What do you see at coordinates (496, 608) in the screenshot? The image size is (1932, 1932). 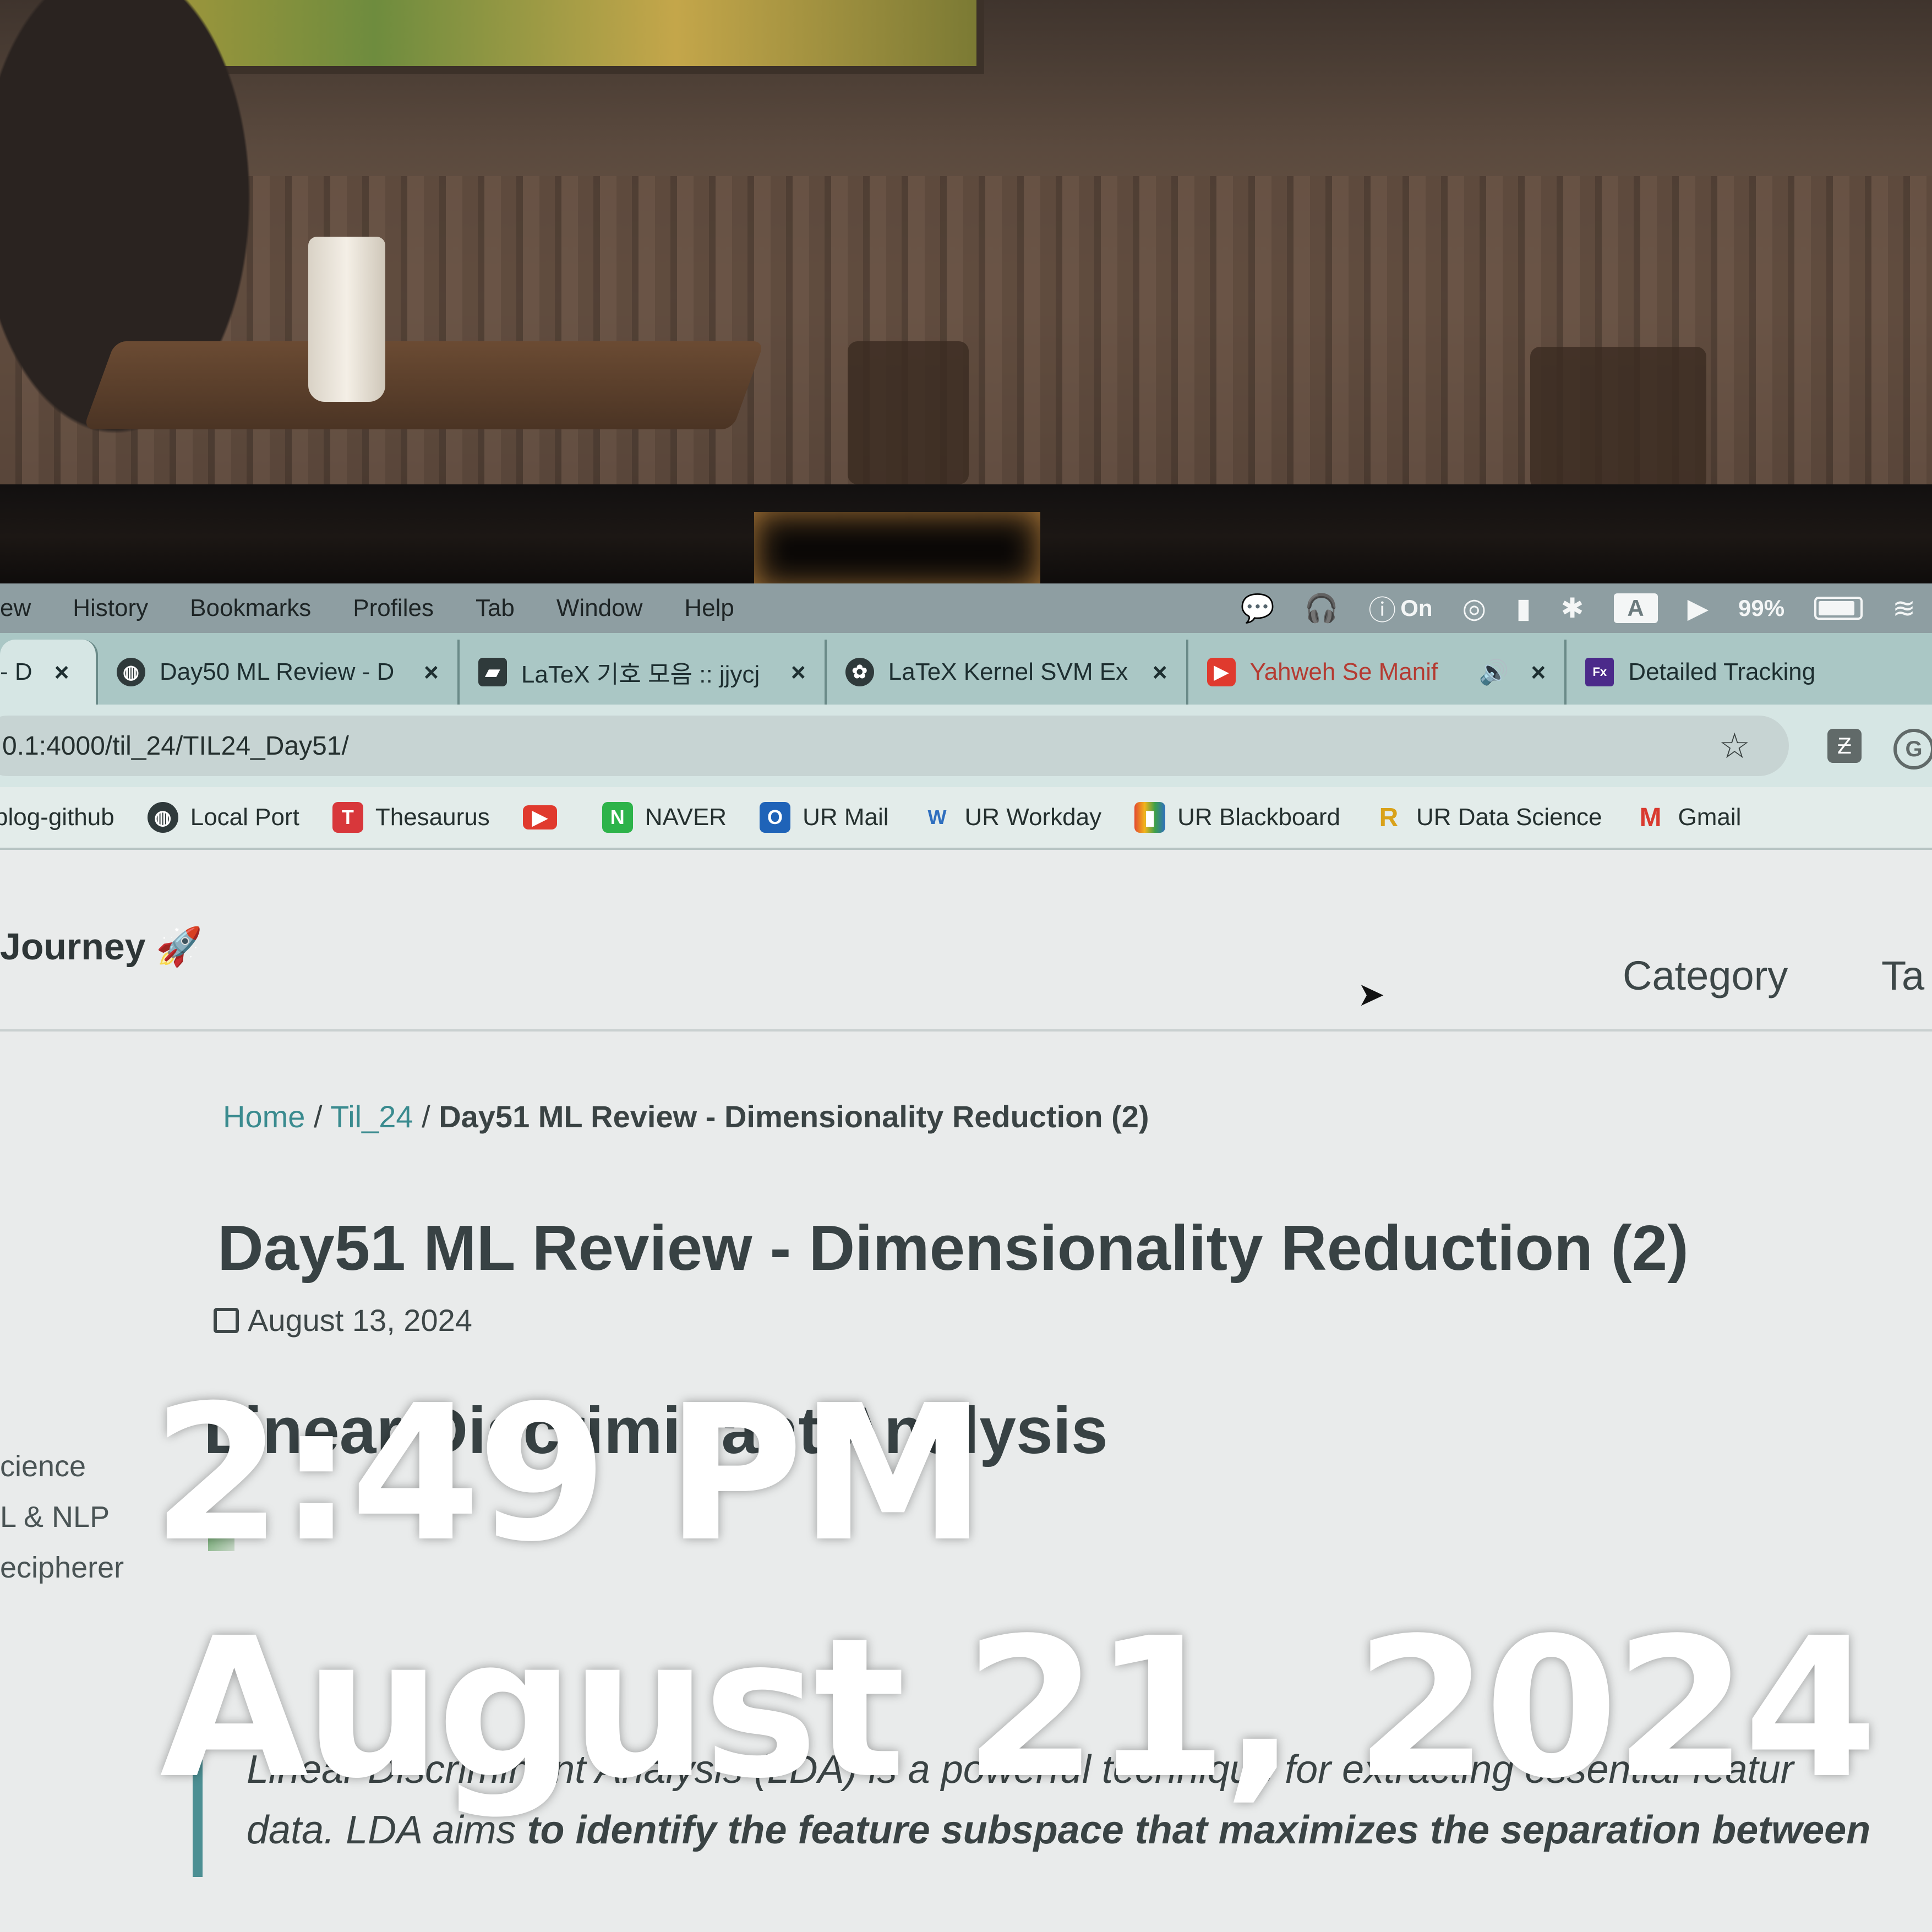 I see `menu-tab: Tab` at bounding box center [496, 608].